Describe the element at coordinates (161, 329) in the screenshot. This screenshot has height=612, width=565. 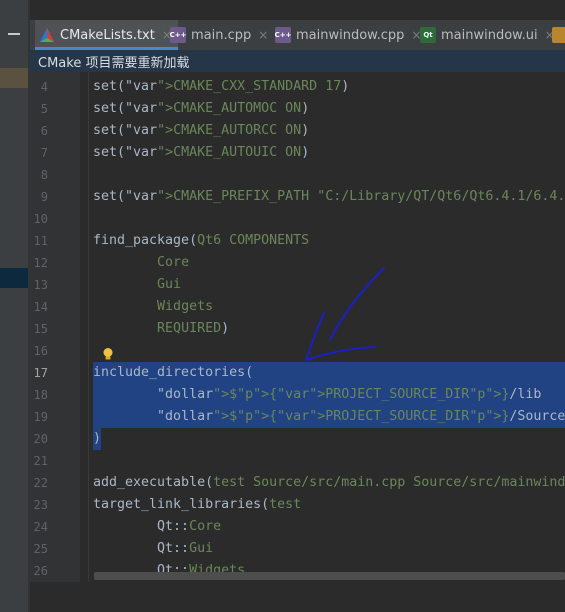
I see `code-line: REQUIRED)` at that location.